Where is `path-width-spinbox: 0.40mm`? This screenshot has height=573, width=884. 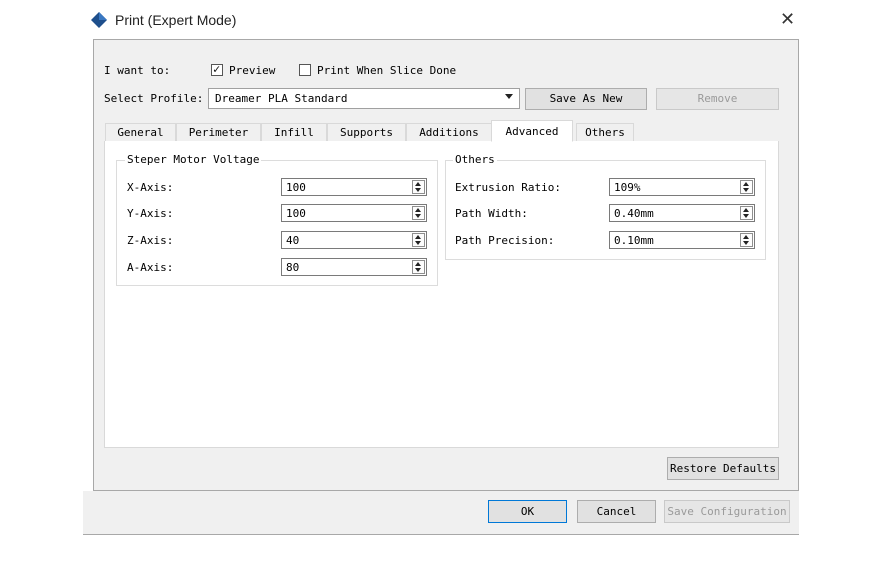
path-width-spinbox: 0.40mm is located at coordinates (682, 213).